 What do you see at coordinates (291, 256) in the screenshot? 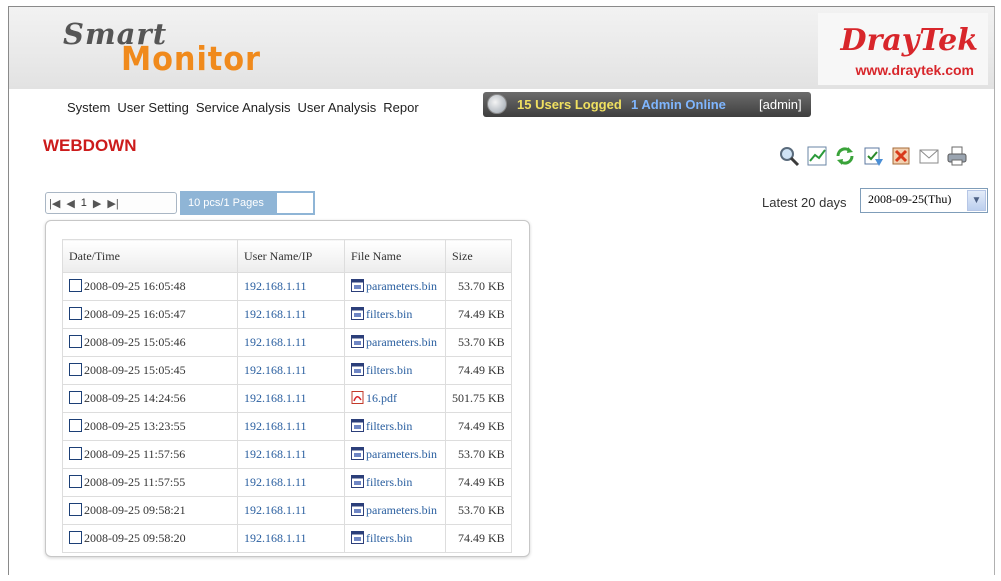
I see `column-header-user-ip: User Name/IP` at bounding box center [291, 256].